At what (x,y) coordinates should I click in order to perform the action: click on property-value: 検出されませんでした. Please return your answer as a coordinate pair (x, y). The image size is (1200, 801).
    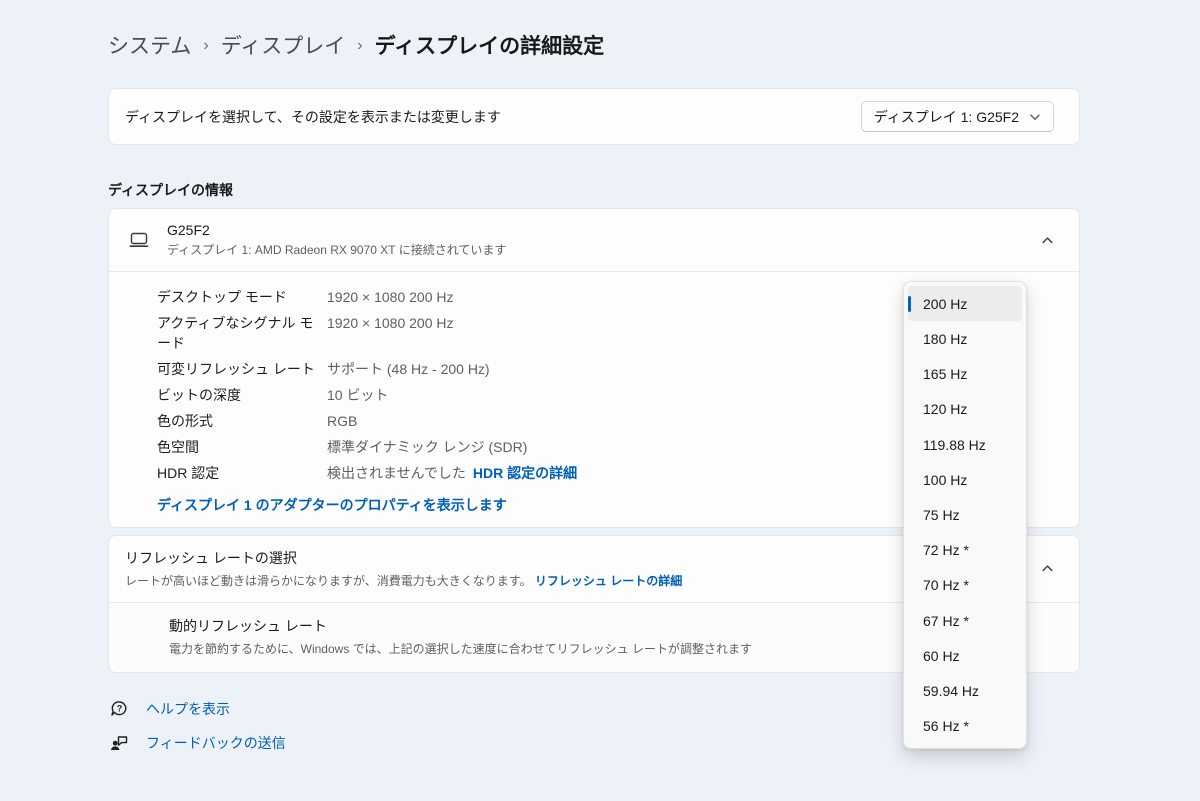
    Looking at the image, I should click on (396, 473).